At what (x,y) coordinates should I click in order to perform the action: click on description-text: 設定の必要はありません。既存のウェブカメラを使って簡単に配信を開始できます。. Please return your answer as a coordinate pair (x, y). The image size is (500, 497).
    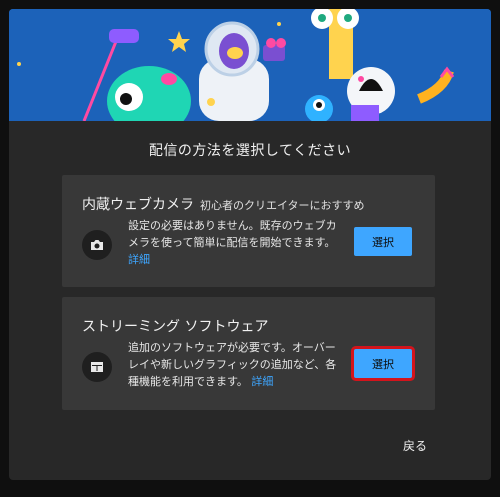
    Looking at the image, I should click on (232, 234).